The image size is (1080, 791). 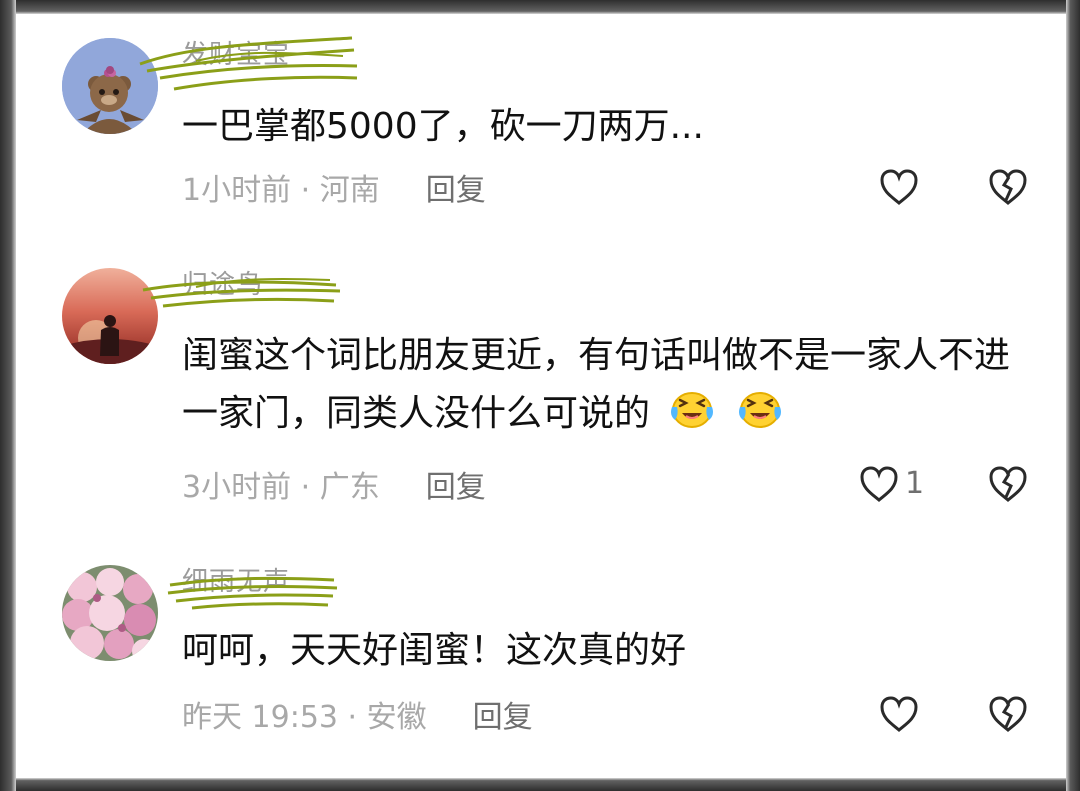 What do you see at coordinates (540, 784) in the screenshot?
I see `frame-bottom-edge` at bounding box center [540, 784].